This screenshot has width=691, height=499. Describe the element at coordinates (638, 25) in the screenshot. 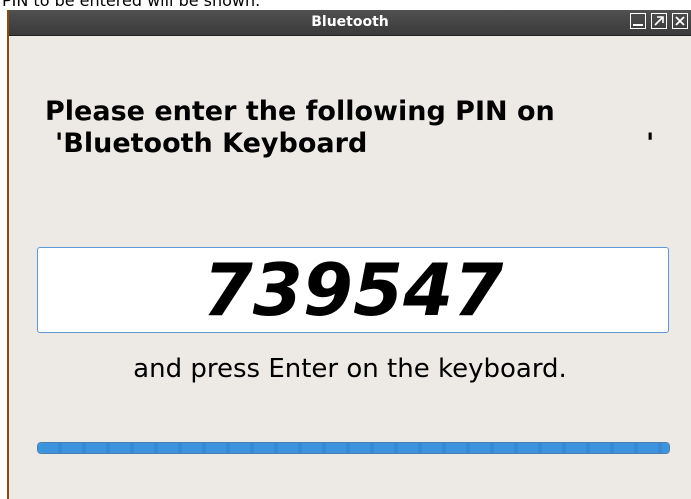

I see `minimize-icon` at that location.